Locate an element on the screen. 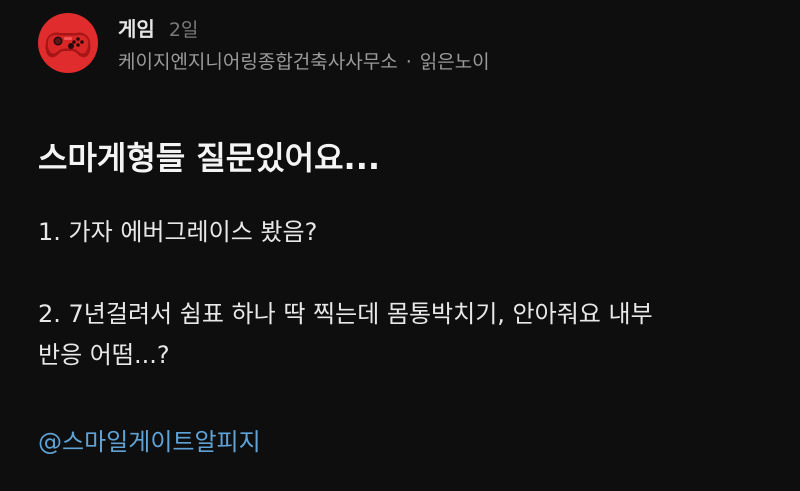 The image size is (800, 491). author-company: 케이지엔지니어링종합건축사사무소 is located at coordinates (258, 62).